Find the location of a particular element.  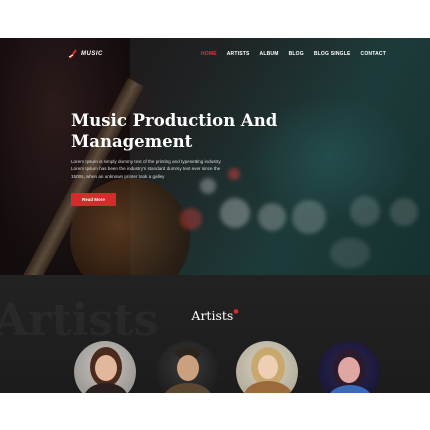

artists-heading: Artists● is located at coordinates (215, 315).